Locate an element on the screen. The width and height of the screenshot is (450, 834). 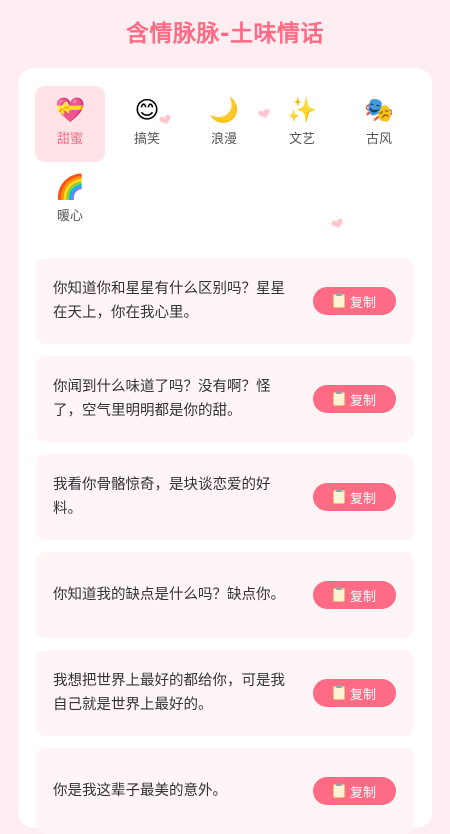
app-title: 含情脉脉-土味情话 is located at coordinates (225, 34).